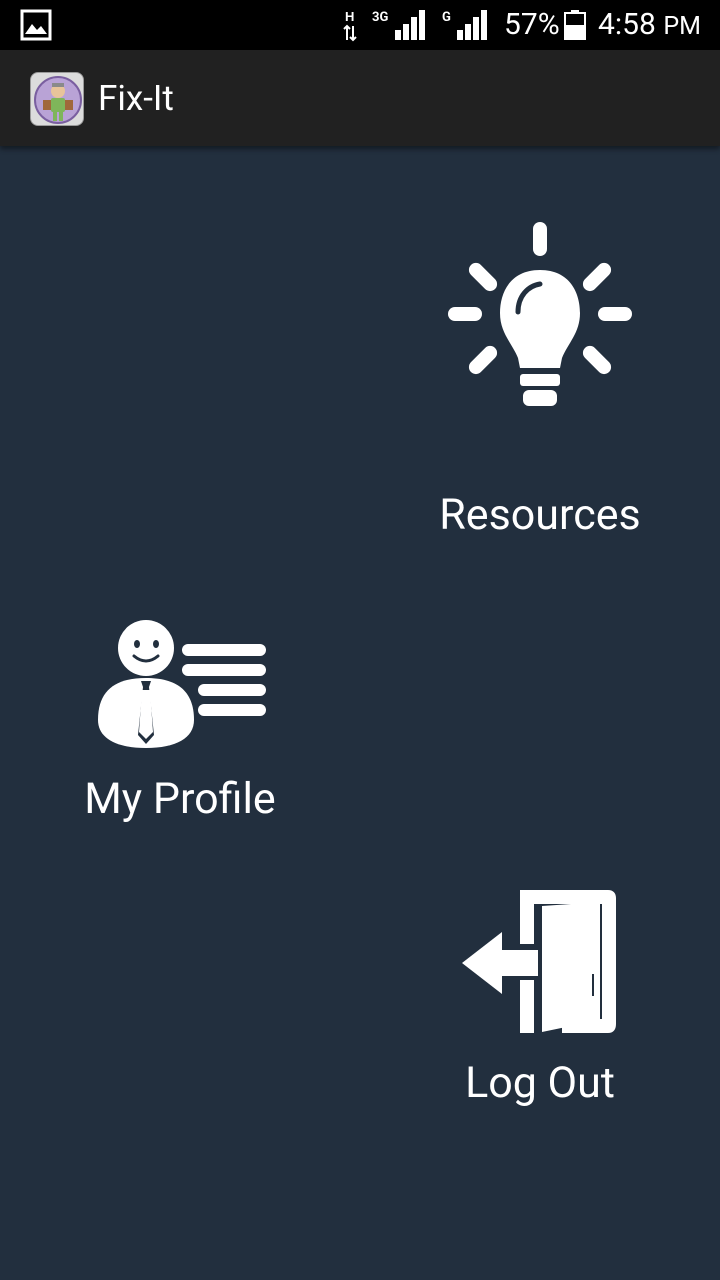 The image size is (720, 1280). Describe the element at coordinates (532, 24) in the screenshot. I see `battery-percent: 57%` at that location.